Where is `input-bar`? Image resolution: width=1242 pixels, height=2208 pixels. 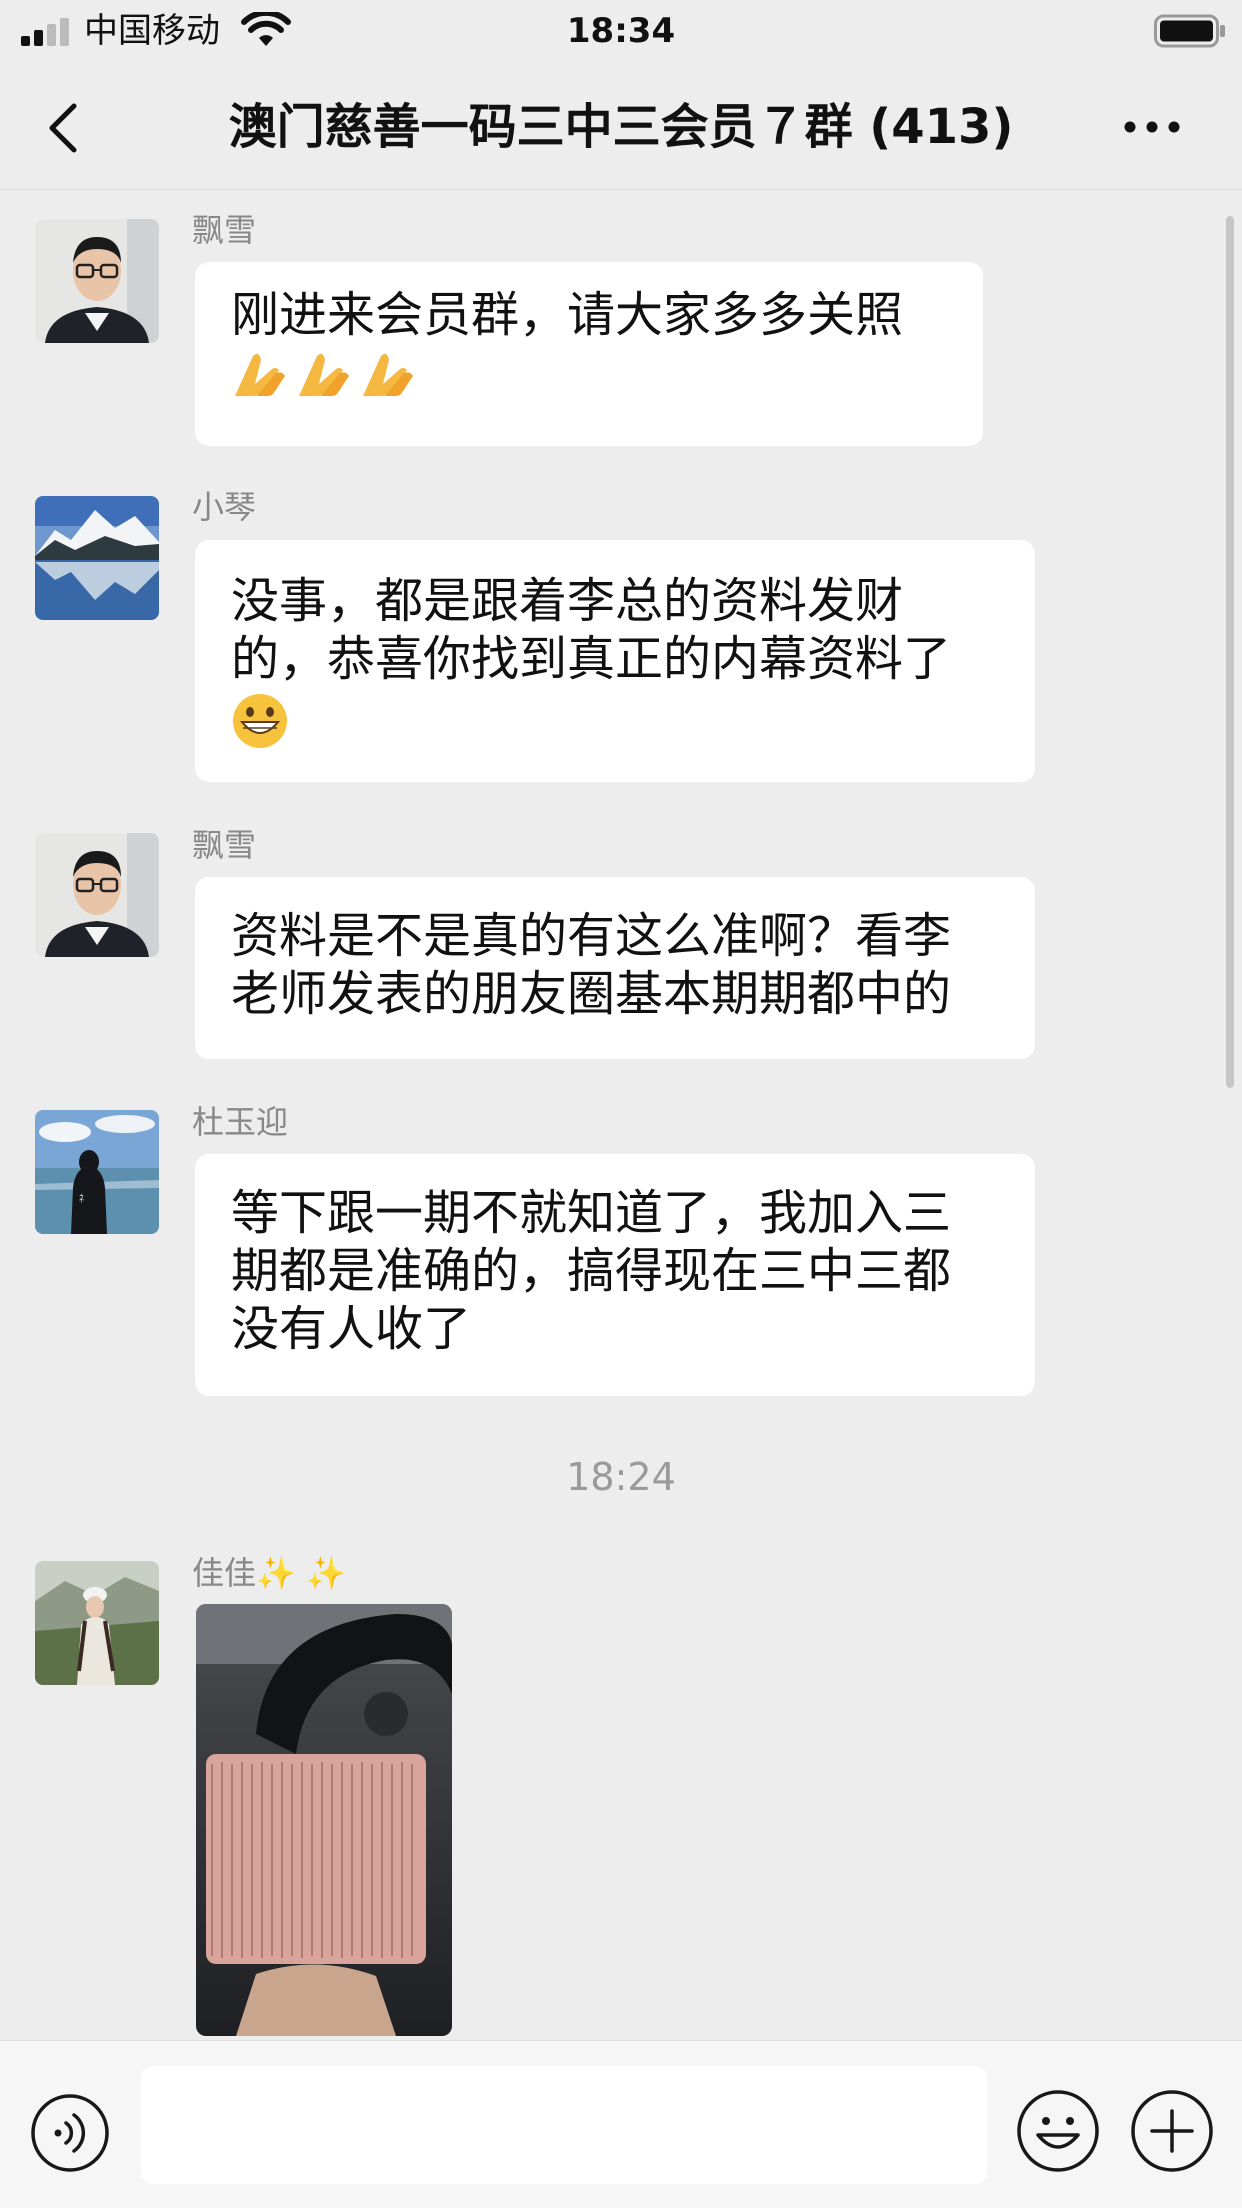 input-bar is located at coordinates (621, 2124).